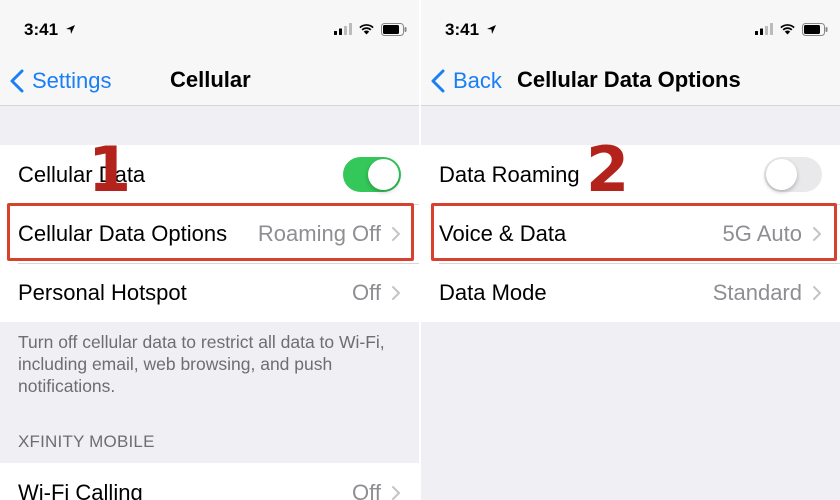 This screenshot has height=500, width=840. What do you see at coordinates (86, 441) in the screenshot?
I see `section-header: XFINITY MOBILE` at bounding box center [86, 441].